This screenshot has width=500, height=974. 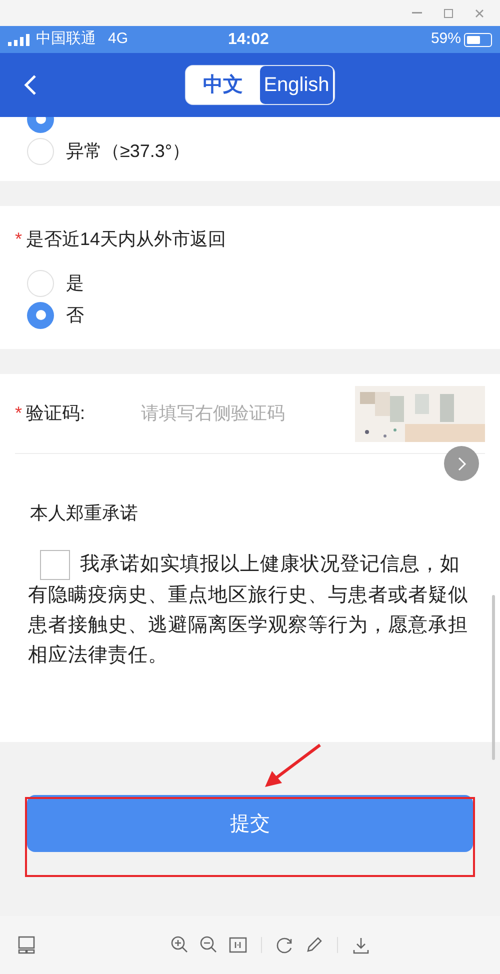 What do you see at coordinates (55, 565) in the screenshot?
I see `checkbox` at bounding box center [55, 565].